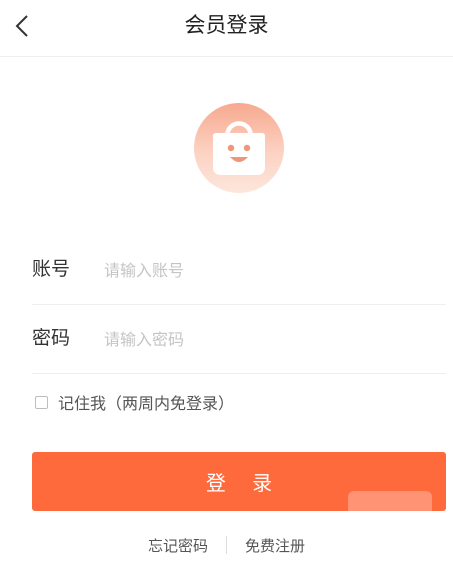 This screenshot has width=453, height=571. What do you see at coordinates (51, 338) in the screenshot?
I see `password-label: 密码` at bounding box center [51, 338].